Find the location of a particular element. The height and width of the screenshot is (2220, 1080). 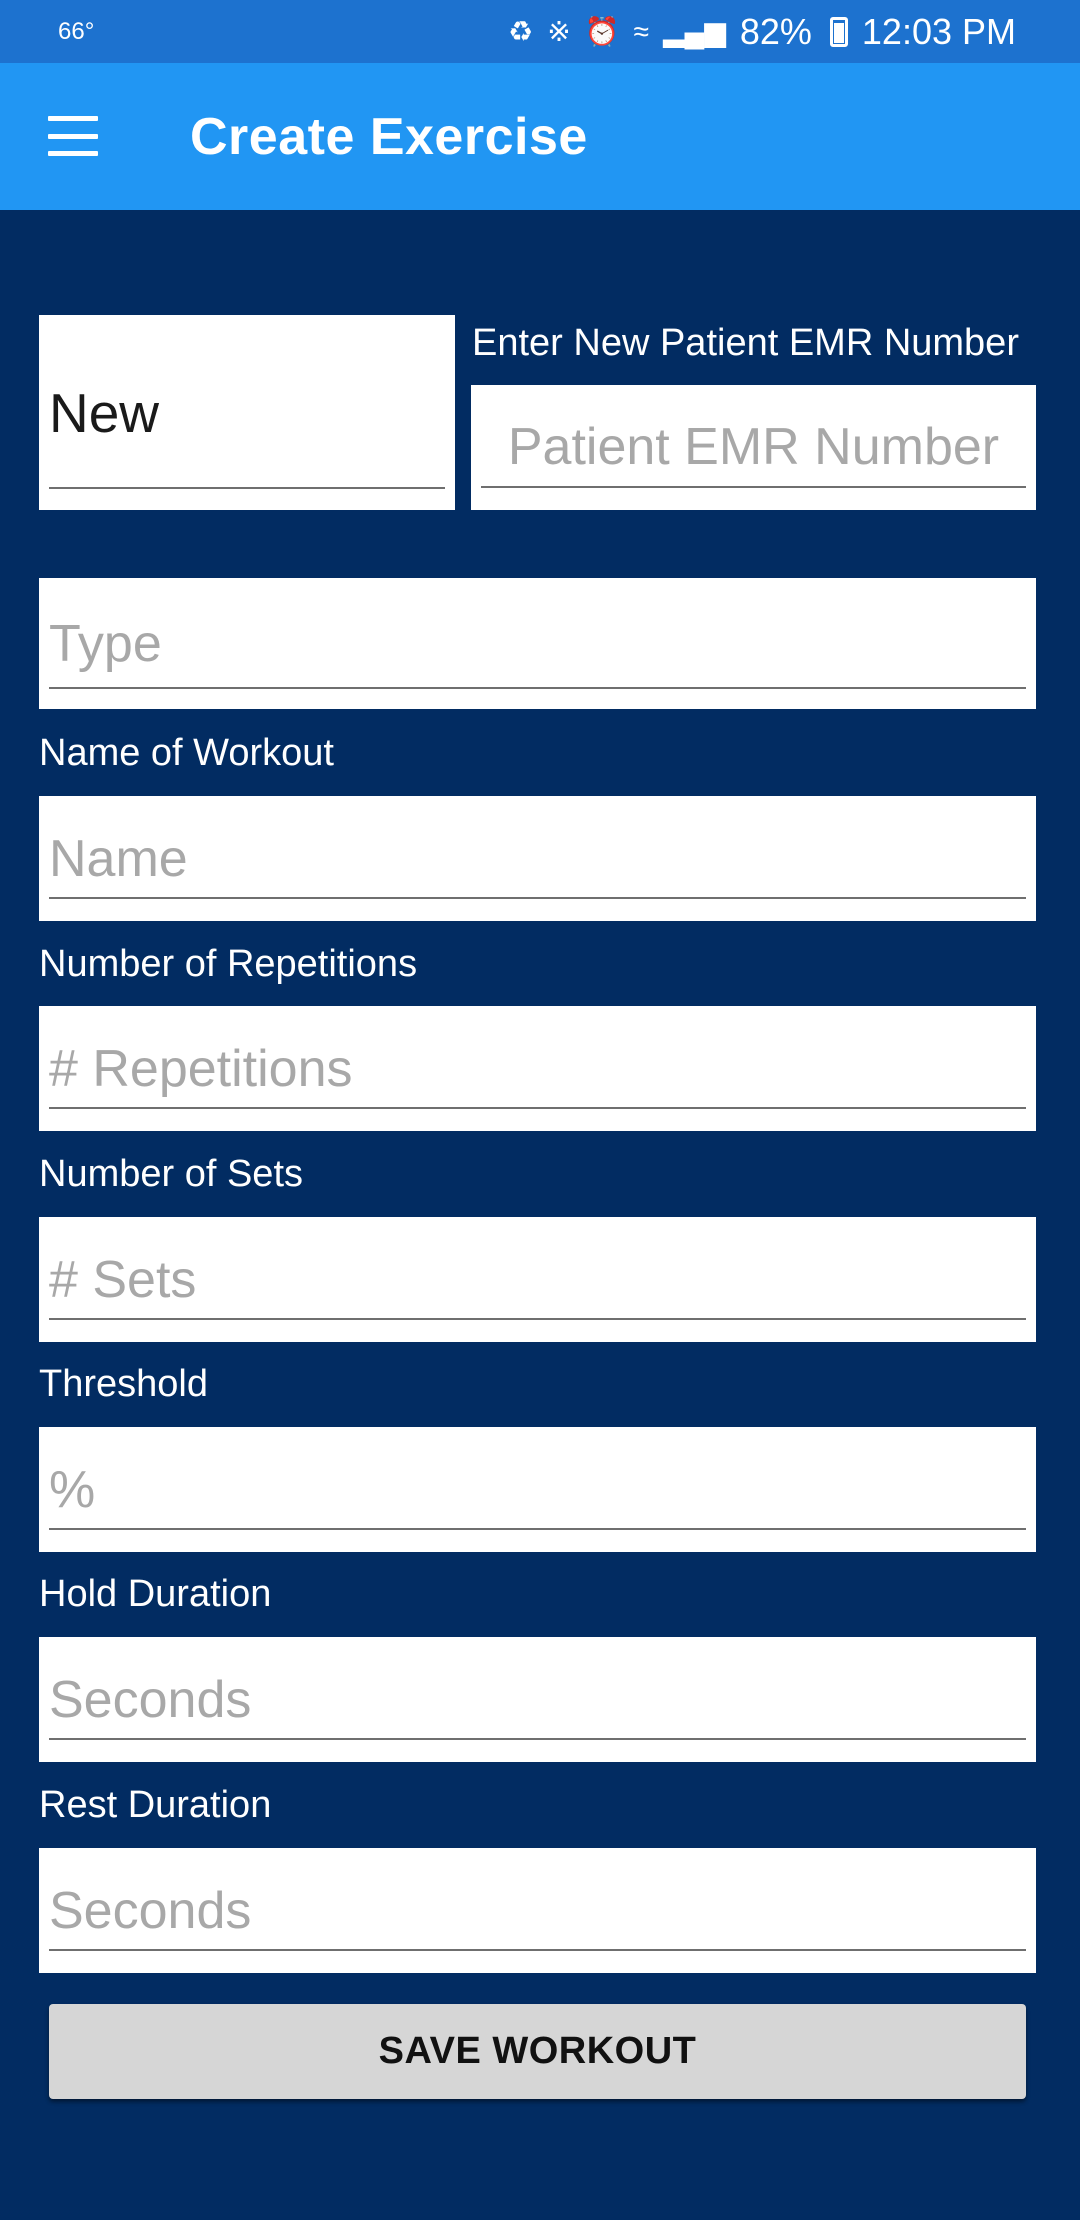

repetitions-underline is located at coordinates (537, 1108).